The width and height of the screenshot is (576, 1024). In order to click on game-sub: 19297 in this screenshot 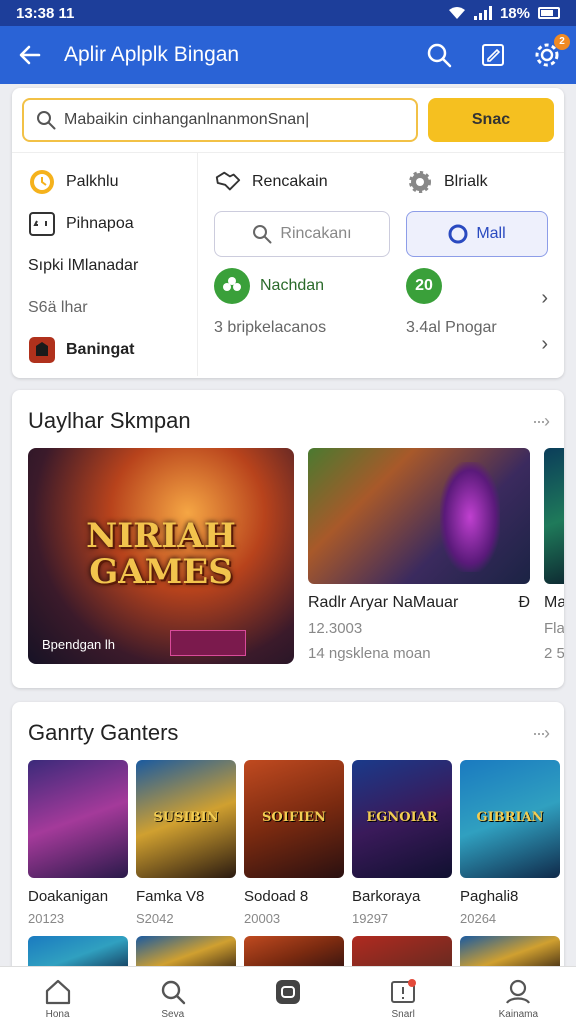, I will do `click(370, 918)`.